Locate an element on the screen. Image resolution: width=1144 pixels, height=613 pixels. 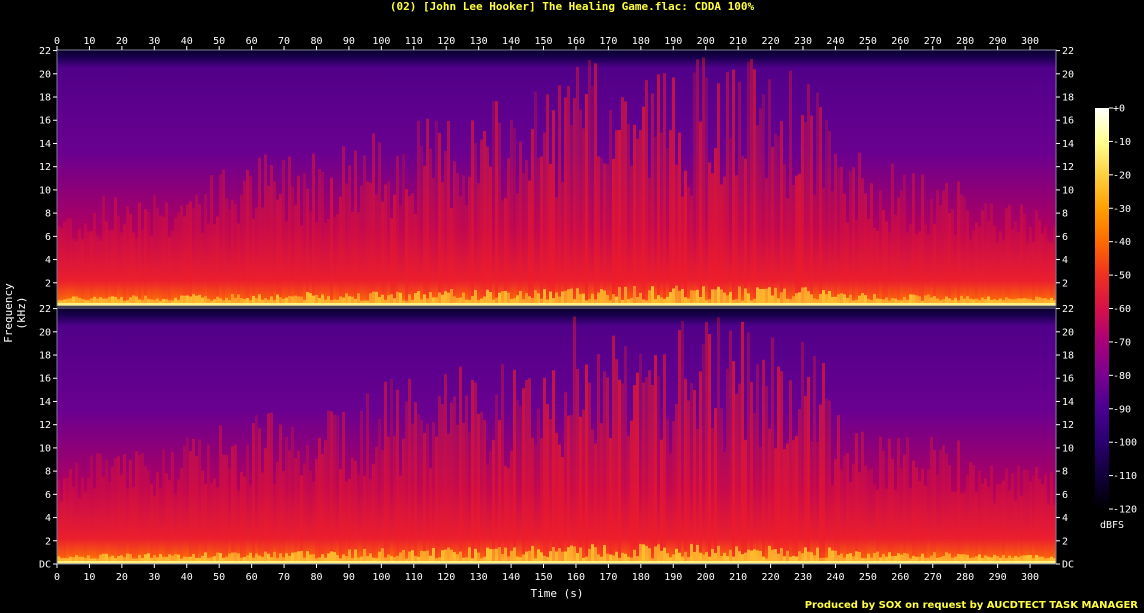
x-tick-label-top: 190 is located at coordinates (673, 41).